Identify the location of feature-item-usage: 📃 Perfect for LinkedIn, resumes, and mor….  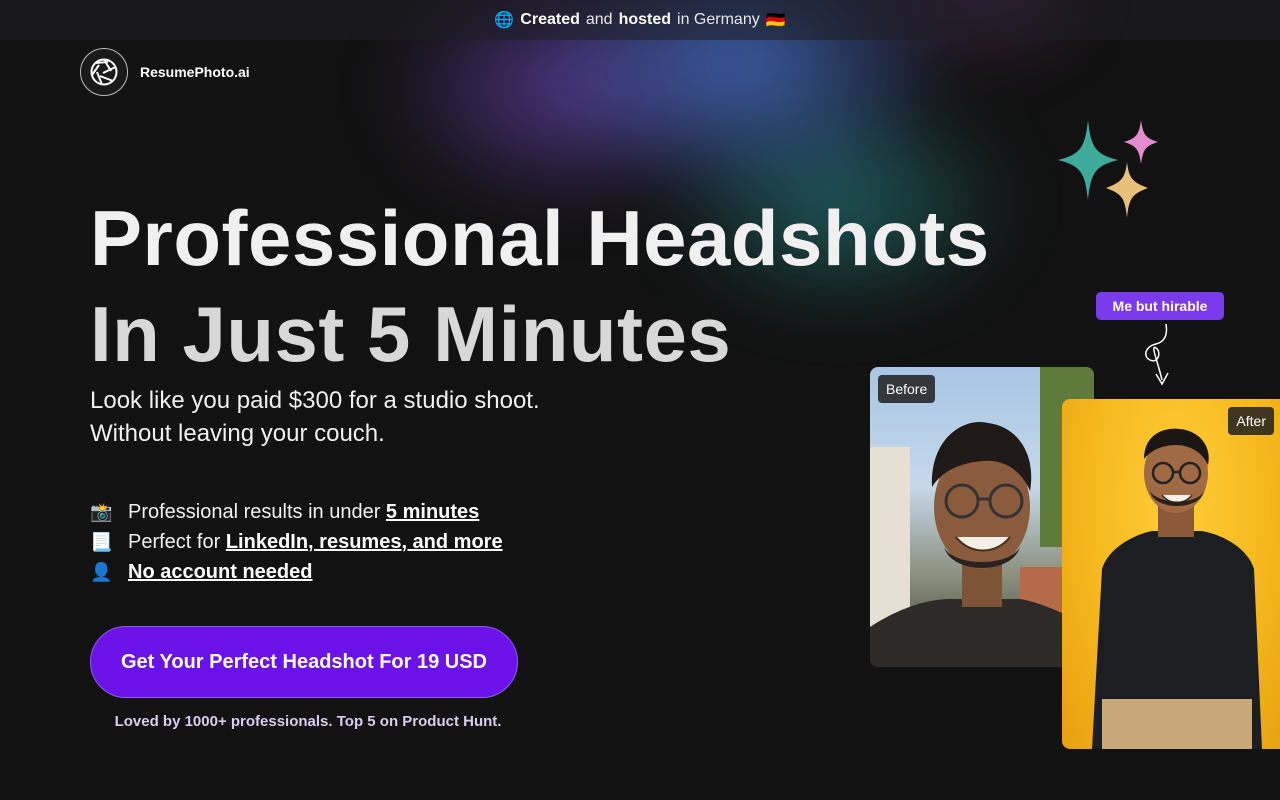
(296, 542).